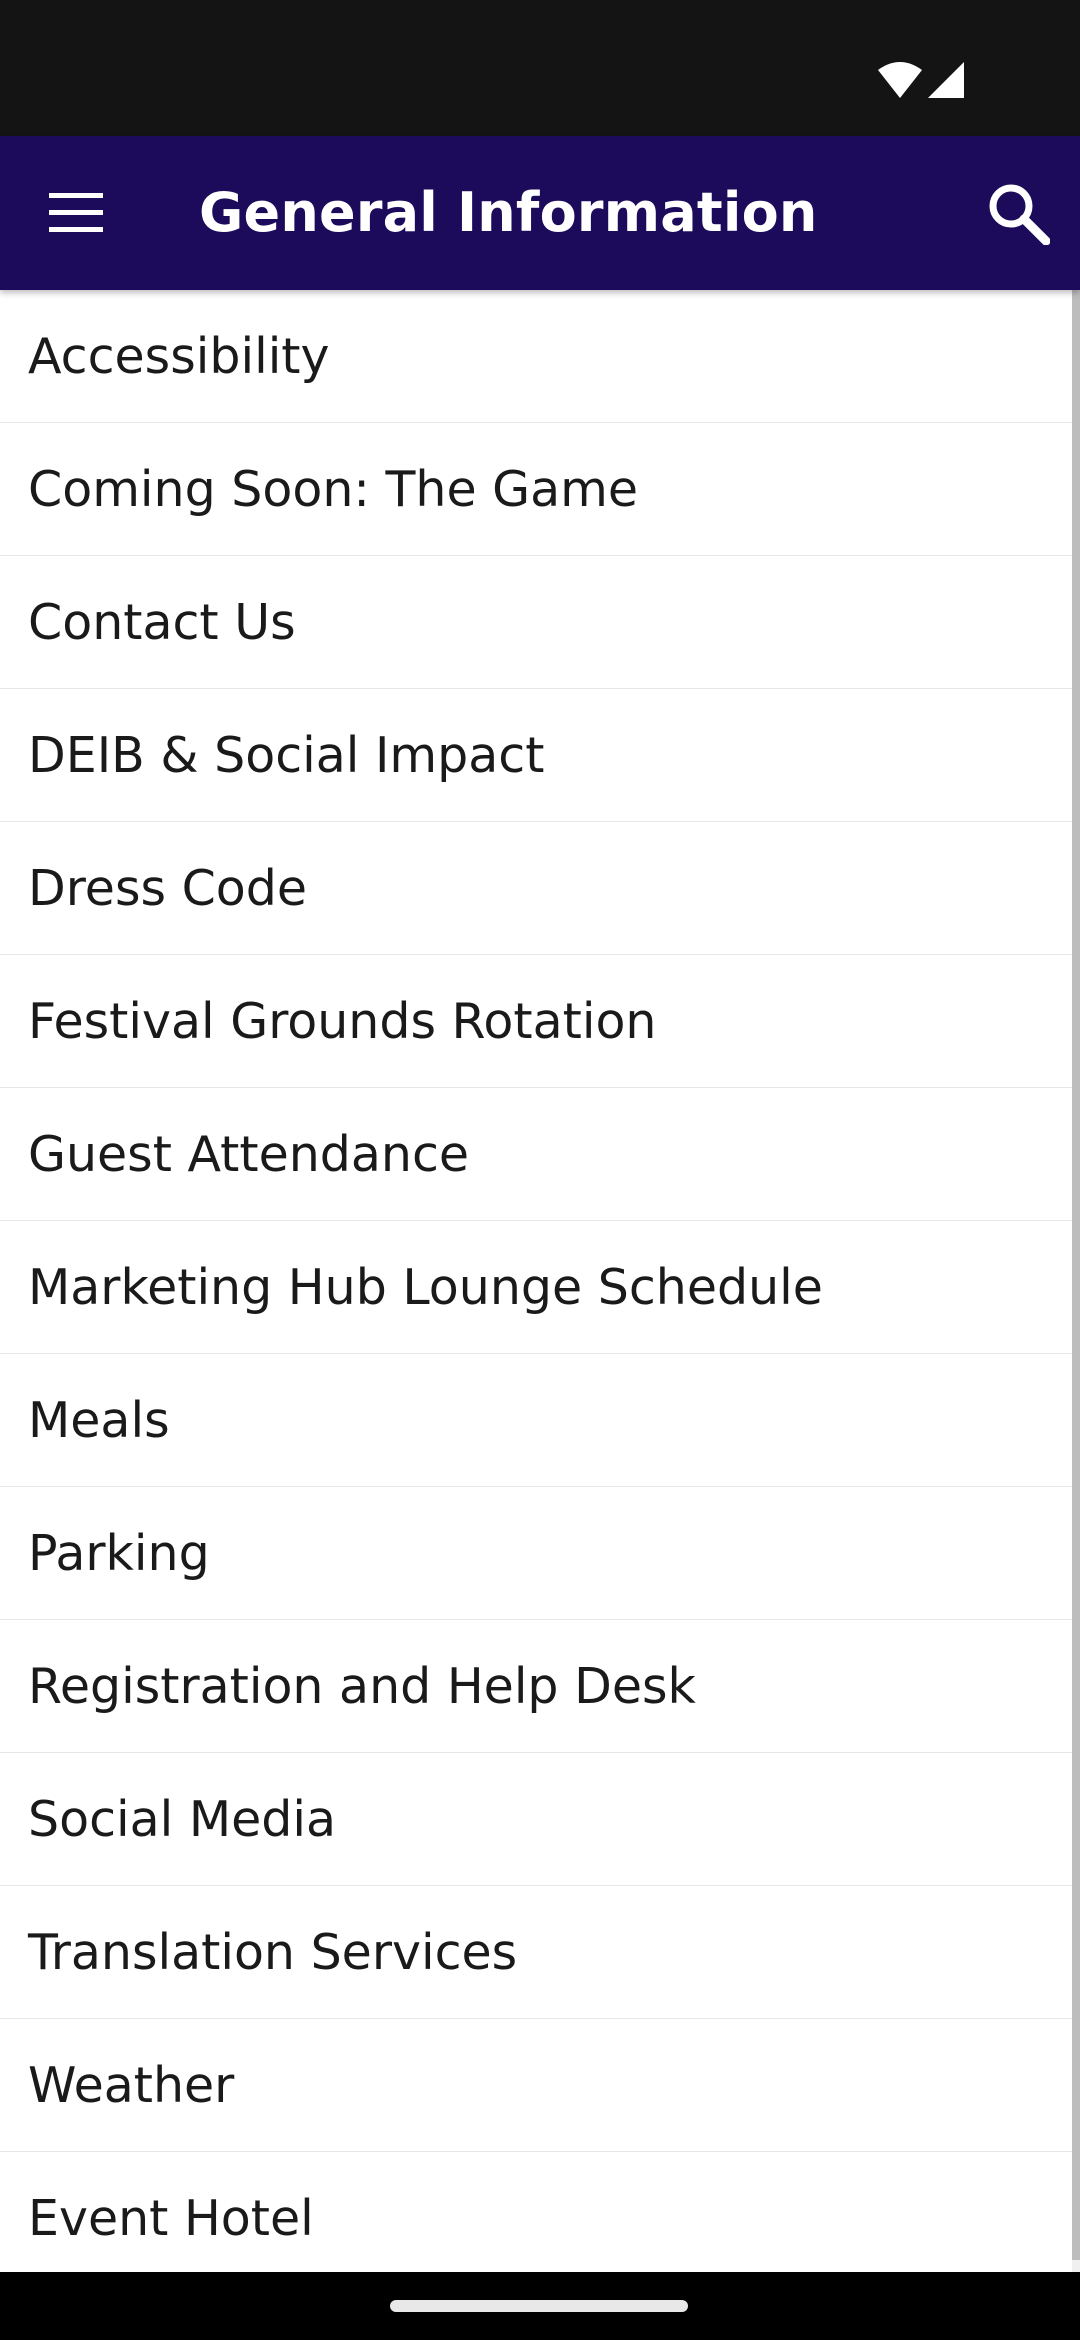 This screenshot has height=2340, width=1080. I want to click on list-item: Translation Services, so click(536, 1952).